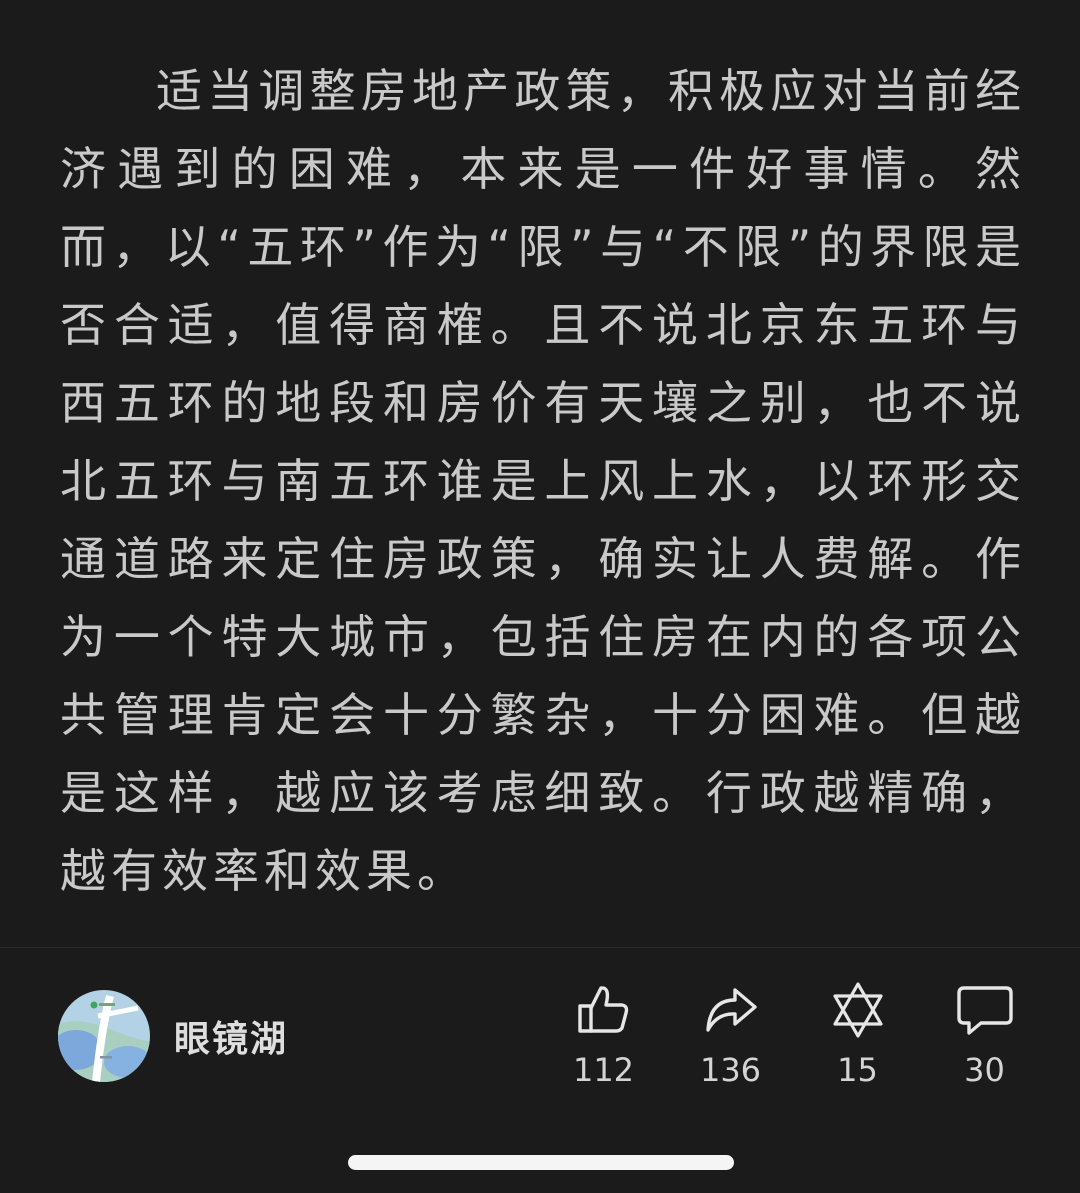 The width and height of the screenshot is (1080, 1193). Describe the element at coordinates (984, 1070) in the screenshot. I see `comment-count: 30` at that location.